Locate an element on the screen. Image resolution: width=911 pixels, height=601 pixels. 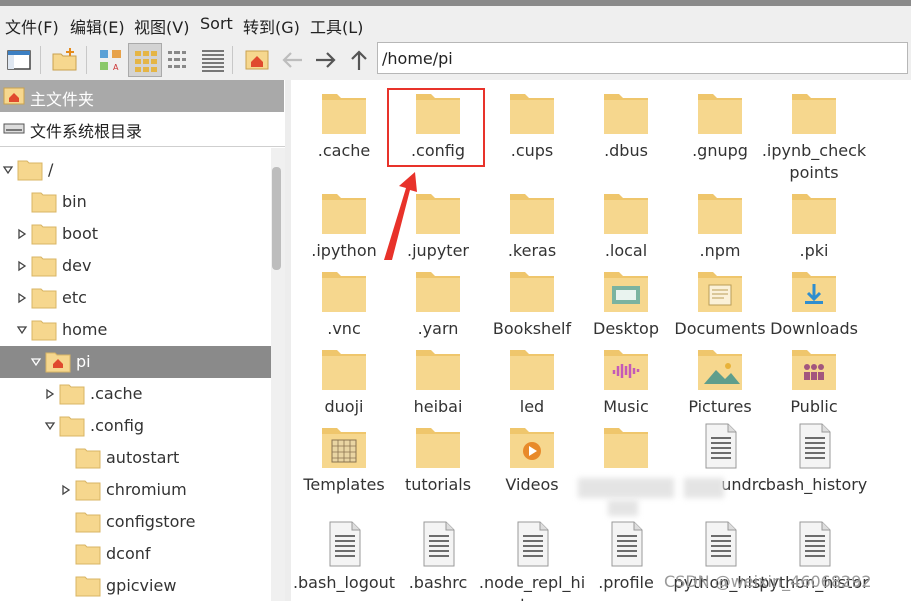
file-item-pictures: Pictures is located at coordinates (720, 382).